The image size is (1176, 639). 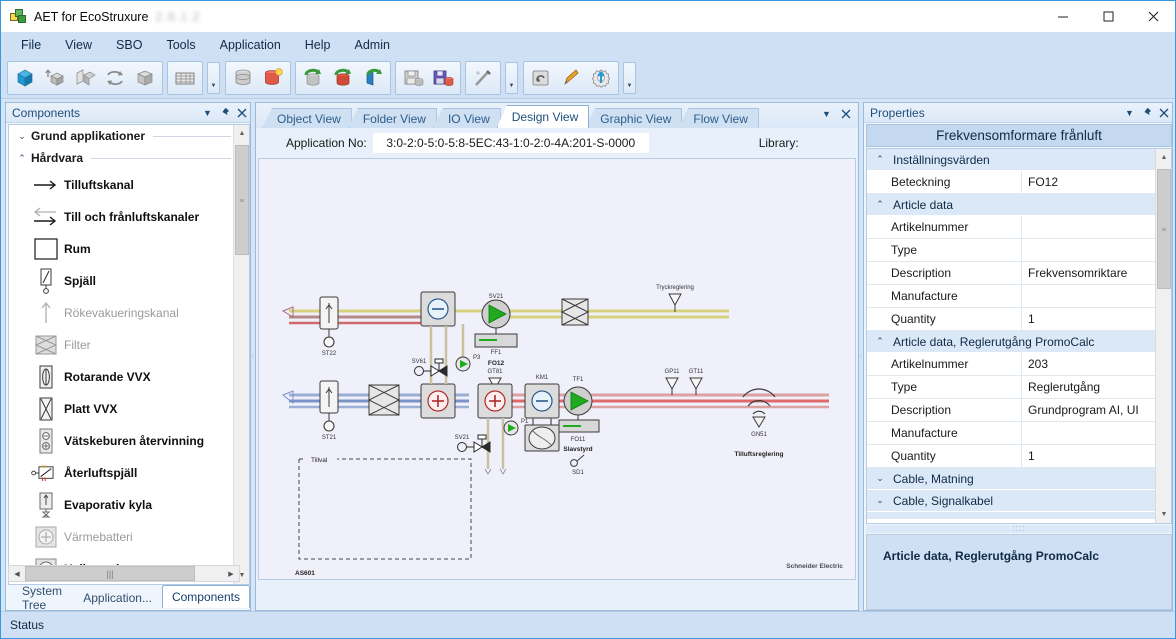 What do you see at coordinates (392, 118) in the screenshot?
I see `tab-folder-view: Folder View` at bounding box center [392, 118].